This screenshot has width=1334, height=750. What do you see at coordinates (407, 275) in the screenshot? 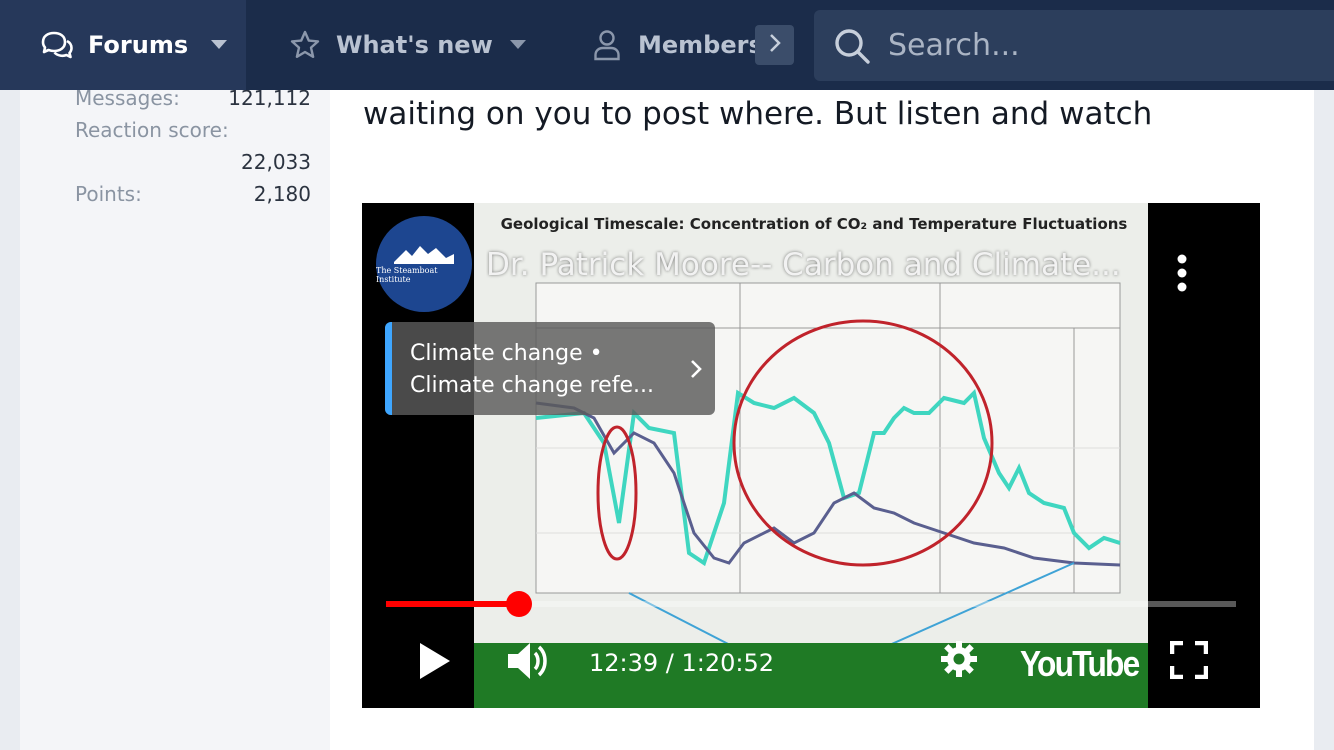
I see `channel-name: The Steamboat Institute` at bounding box center [407, 275].